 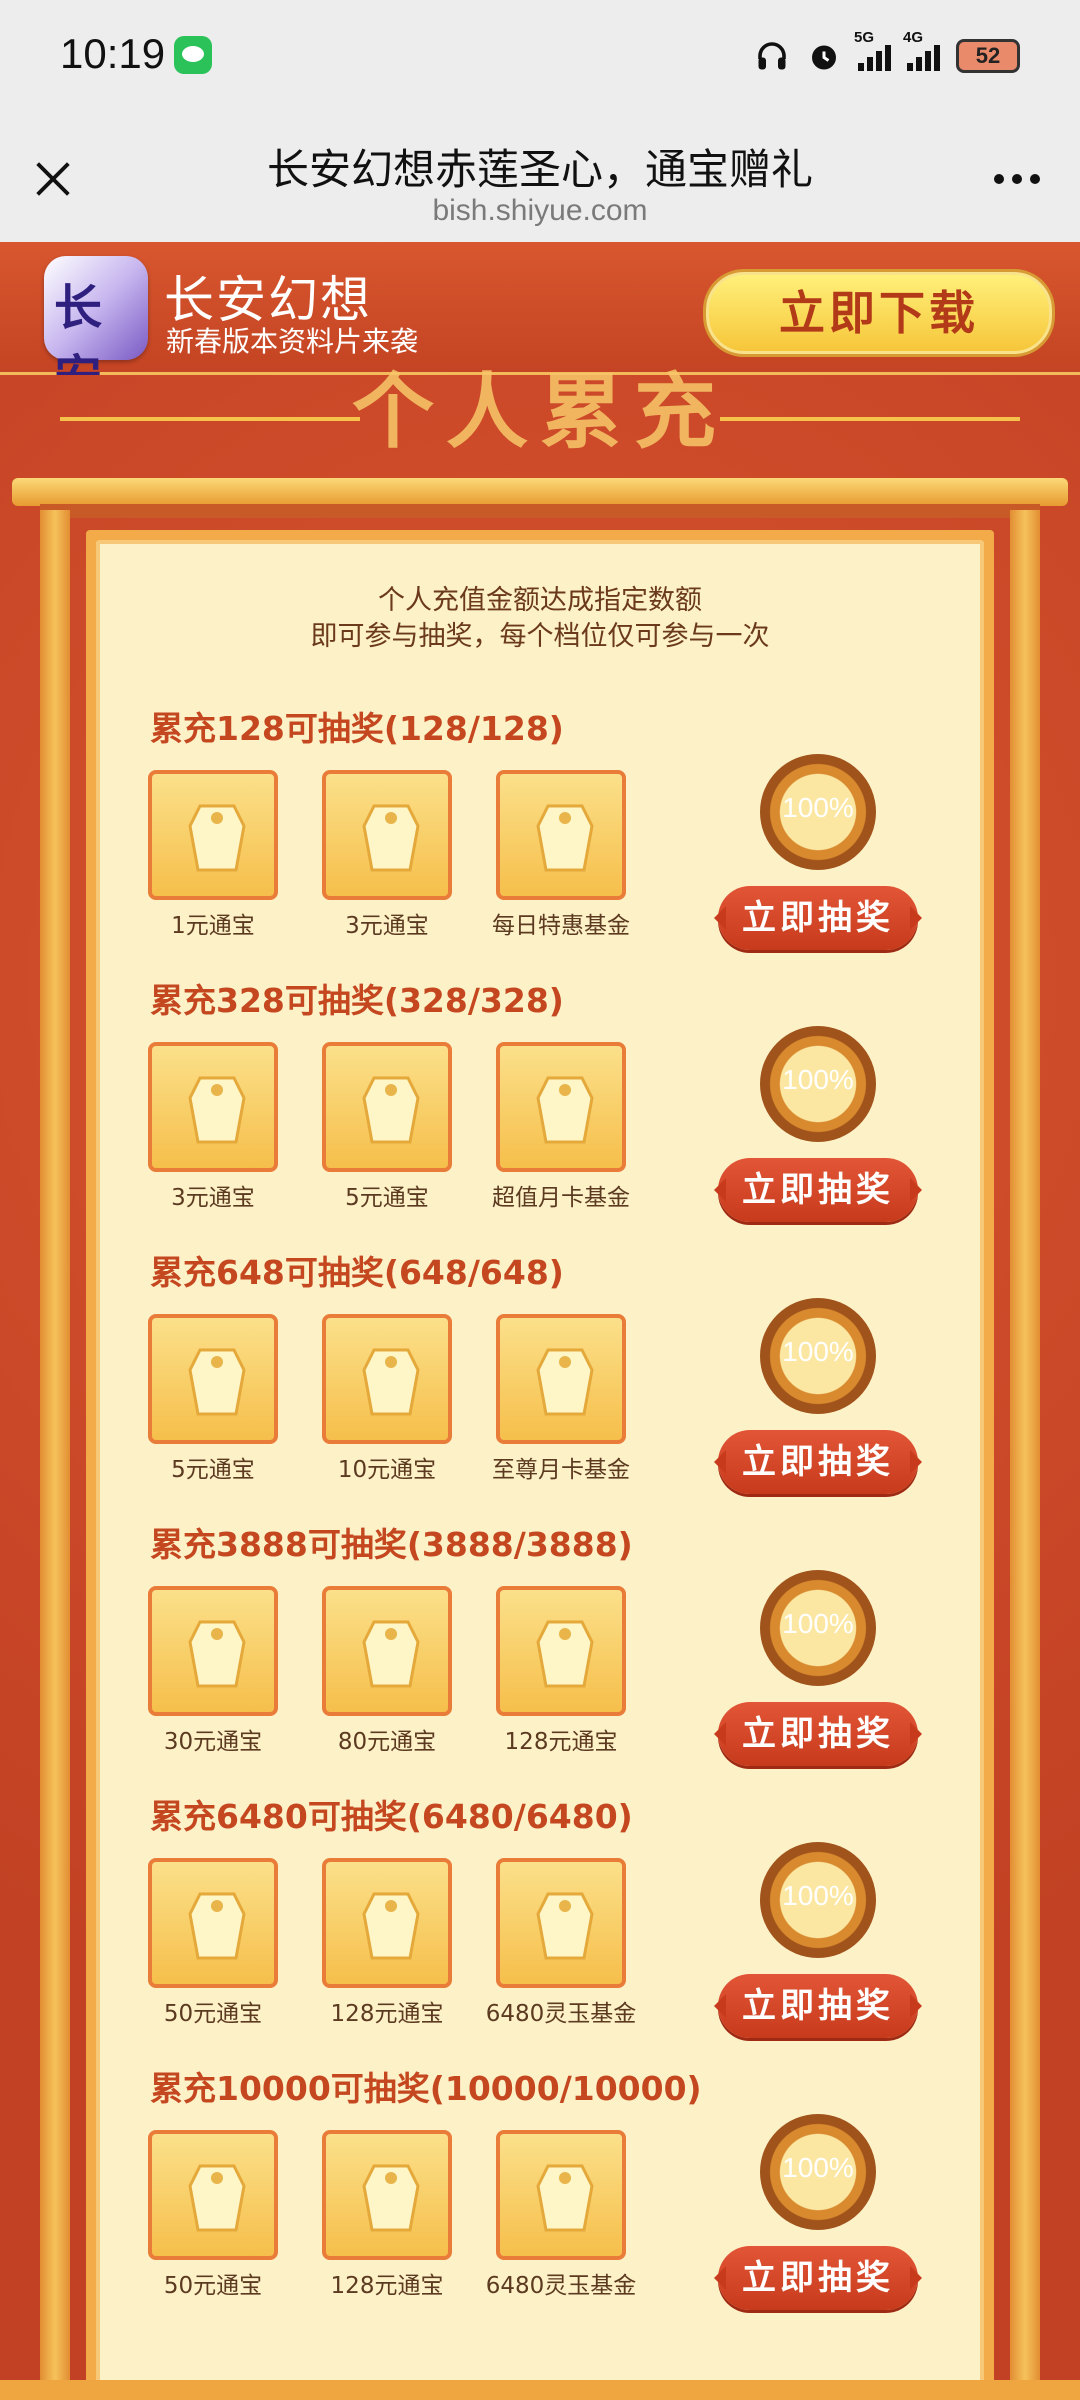 I want to click on download-button: 立即下载, so click(x=879, y=313).